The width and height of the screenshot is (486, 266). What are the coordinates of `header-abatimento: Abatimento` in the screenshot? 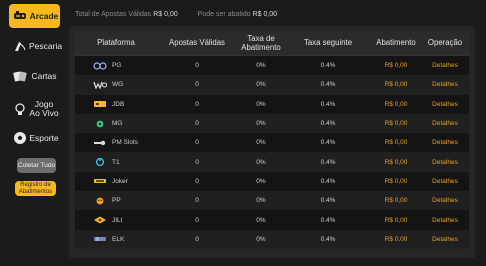 It's located at (396, 42).